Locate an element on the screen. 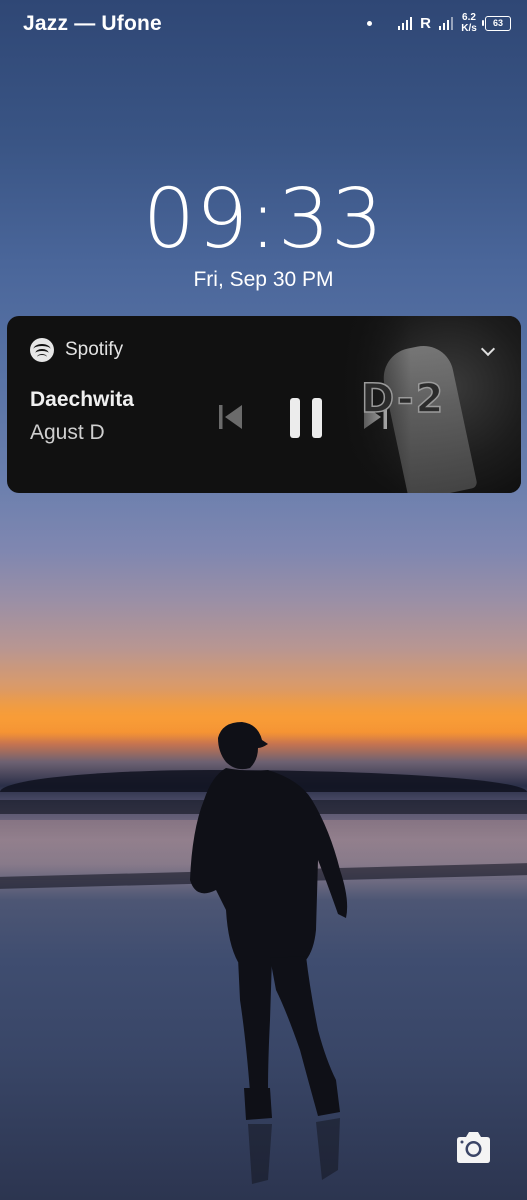 The height and width of the screenshot is (1200, 527). previous-track-button is located at coordinates (230, 417).